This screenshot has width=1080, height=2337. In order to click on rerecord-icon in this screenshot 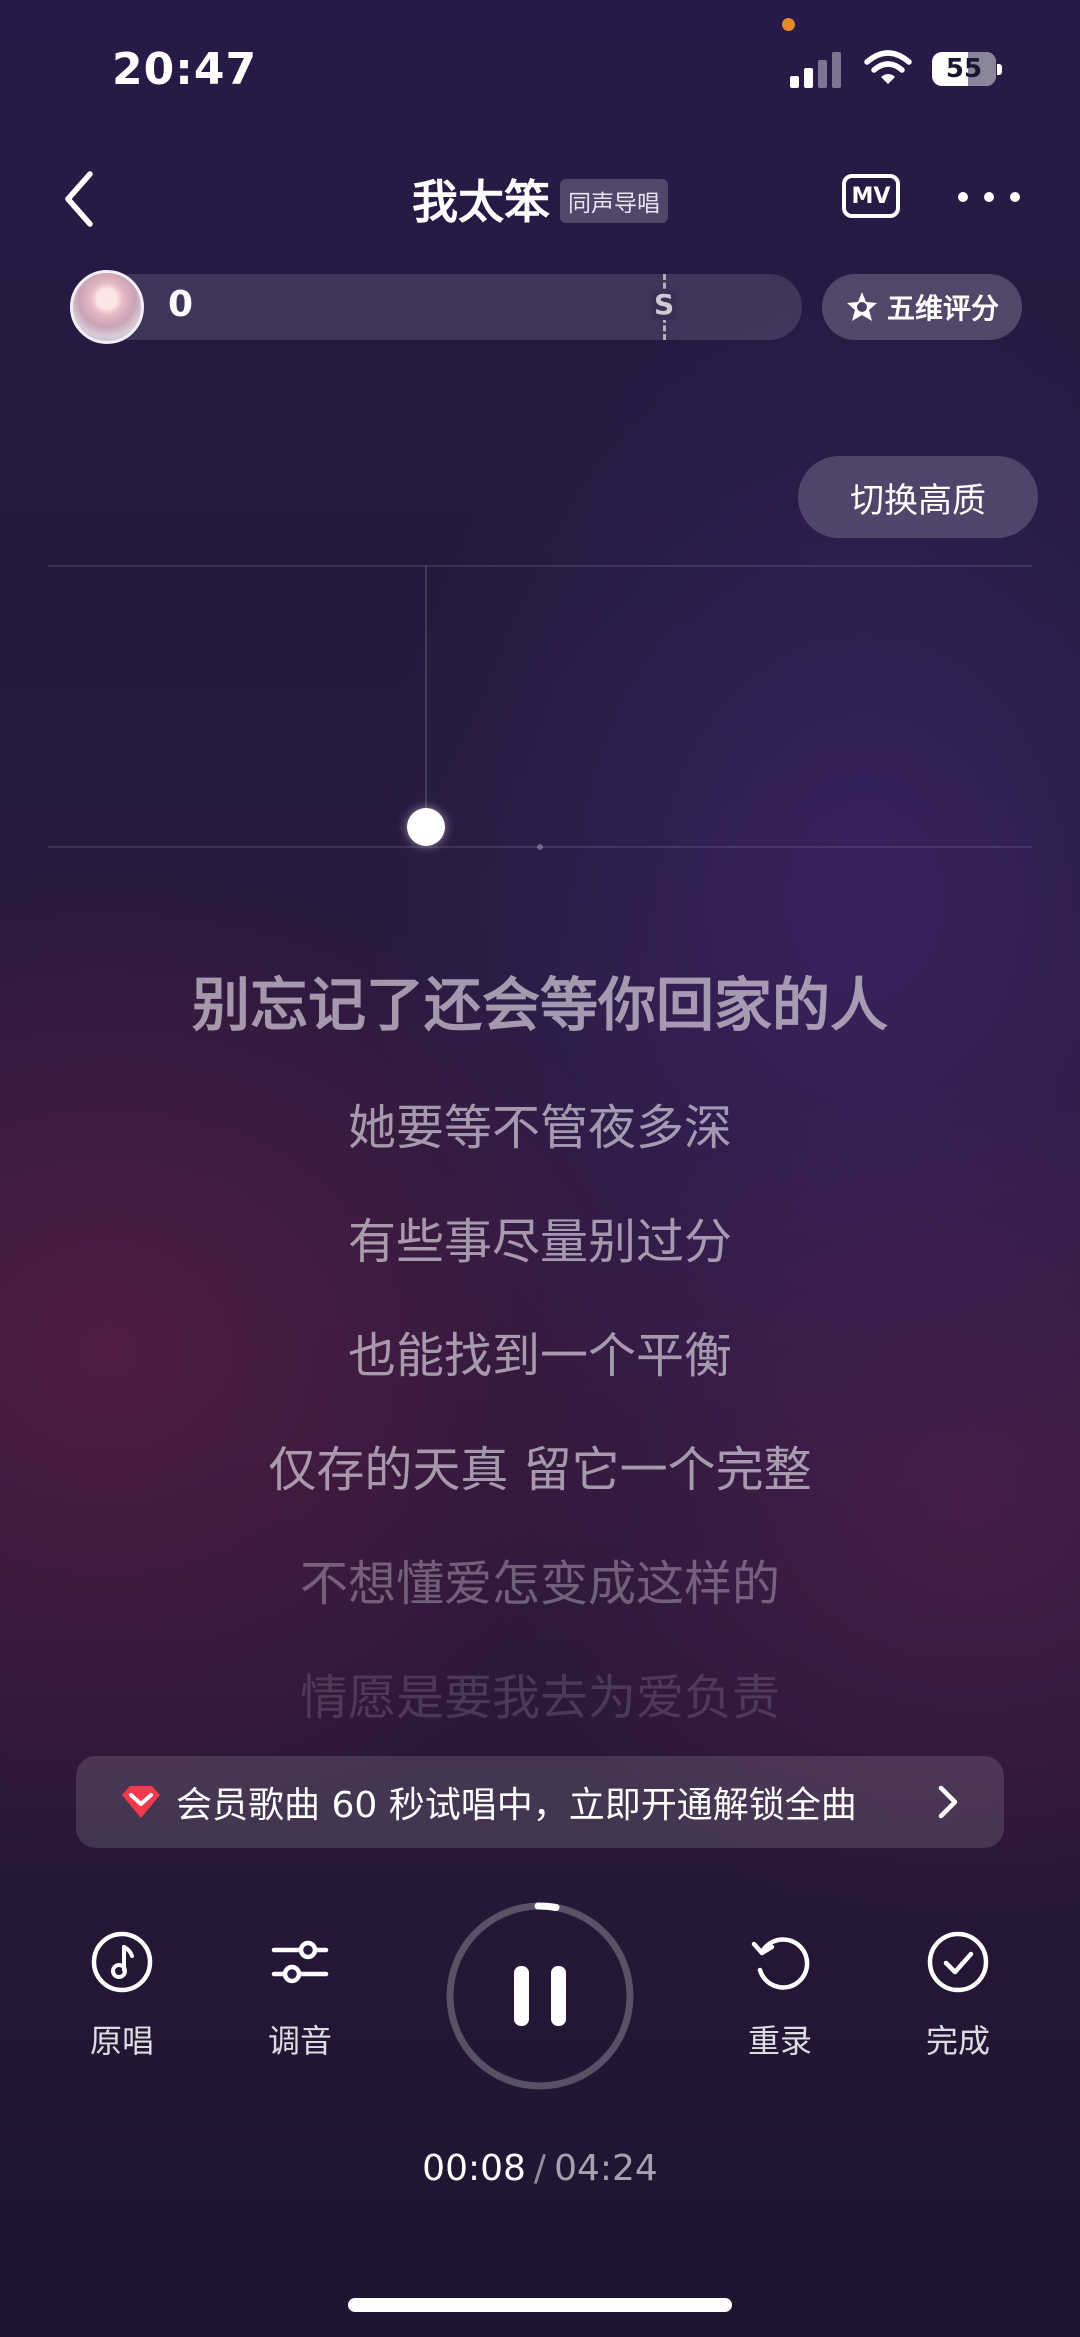, I will do `click(780, 1963)`.